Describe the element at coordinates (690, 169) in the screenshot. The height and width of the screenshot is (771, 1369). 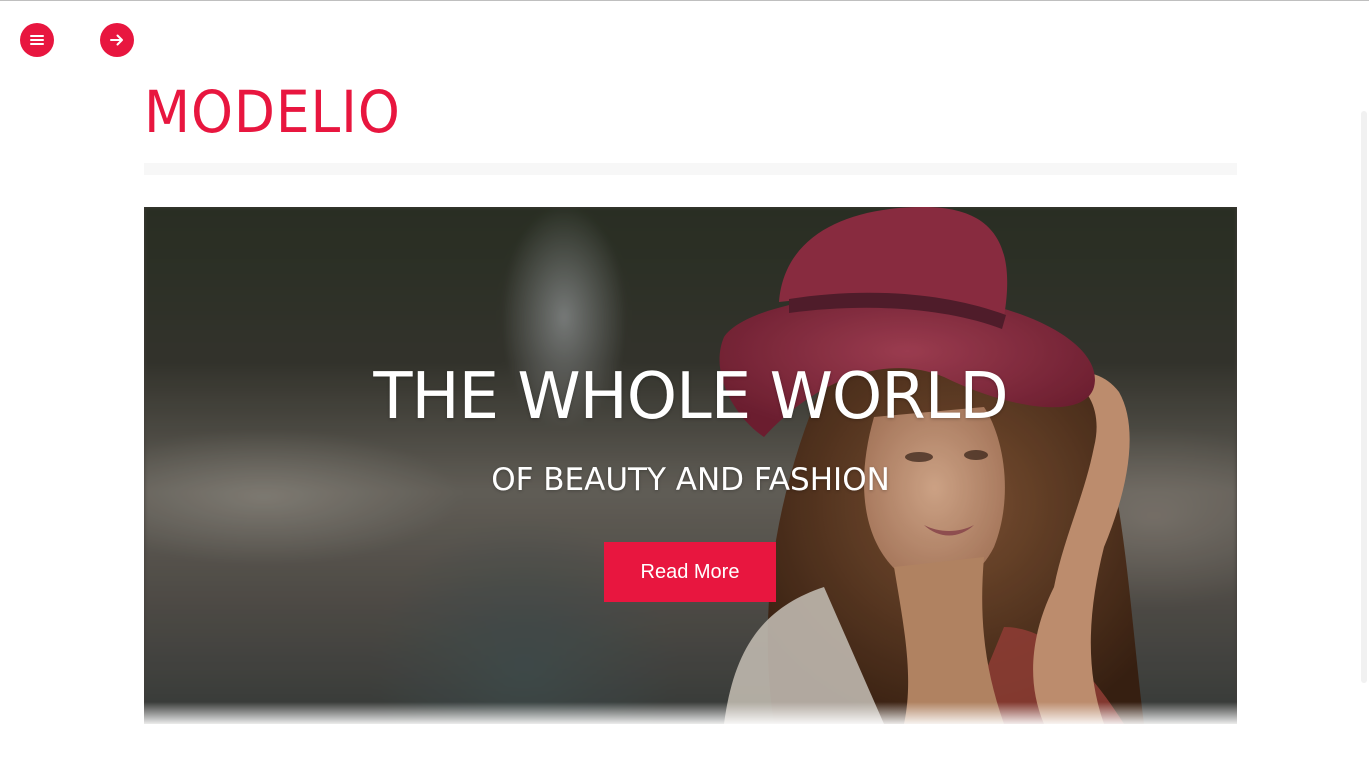
I see `header-divider` at that location.